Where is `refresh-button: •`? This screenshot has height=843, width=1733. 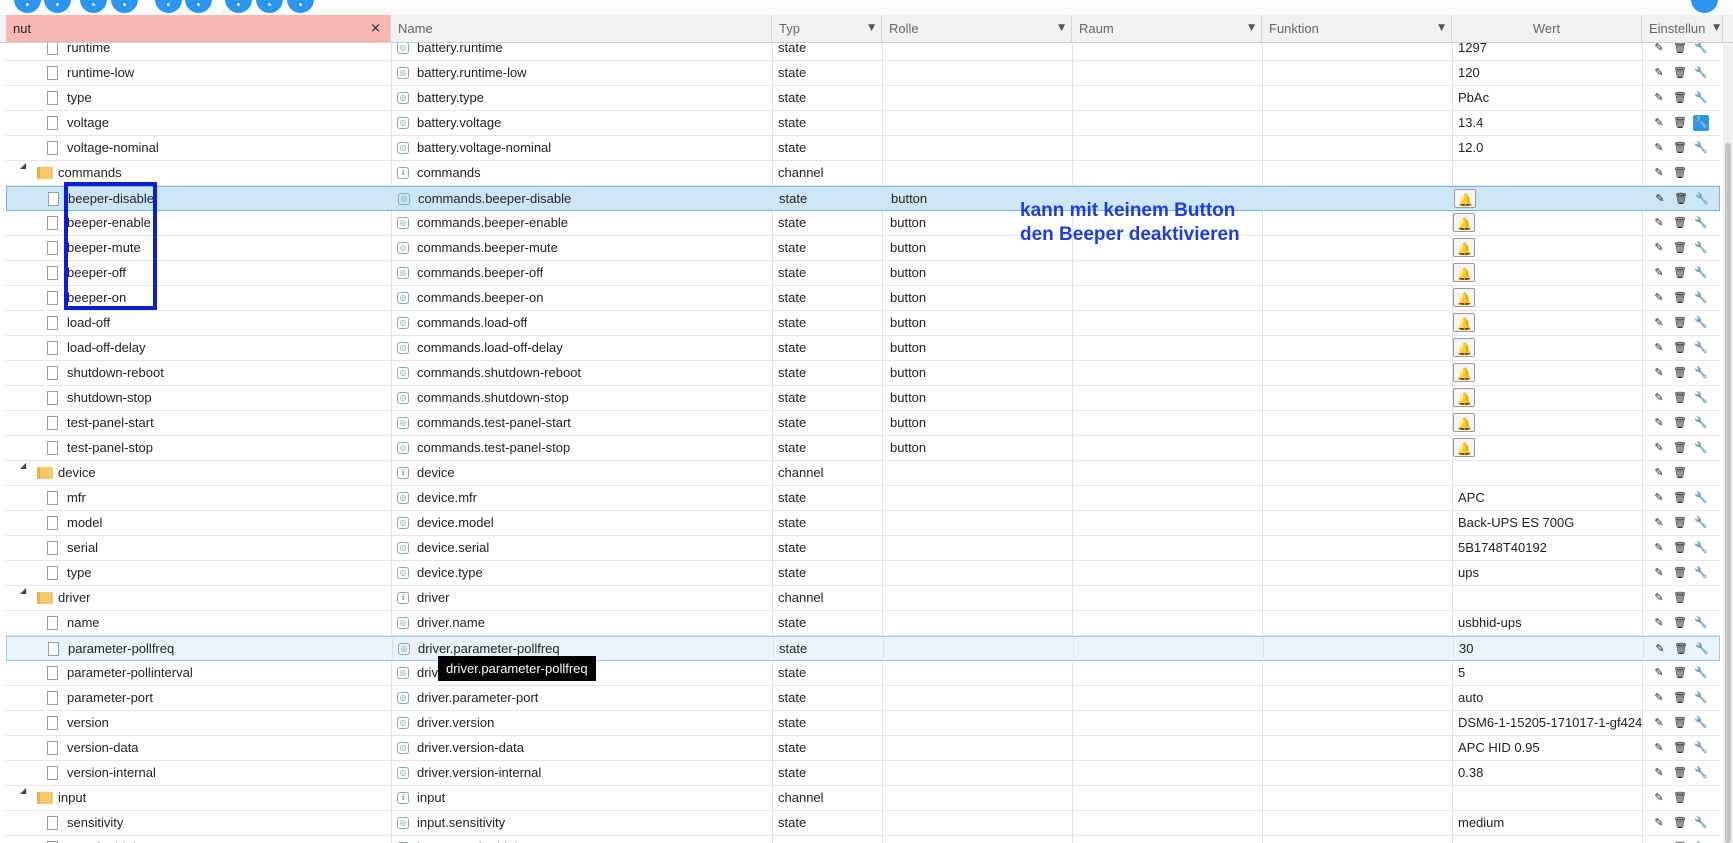
refresh-button: • is located at coordinates (27, 6).